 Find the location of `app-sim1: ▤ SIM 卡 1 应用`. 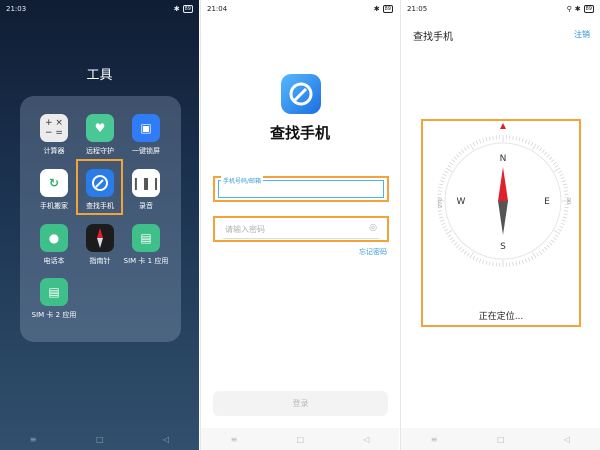

app-sim1: ▤ SIM 卡 1 应用 is located at coordinates (146, 245).